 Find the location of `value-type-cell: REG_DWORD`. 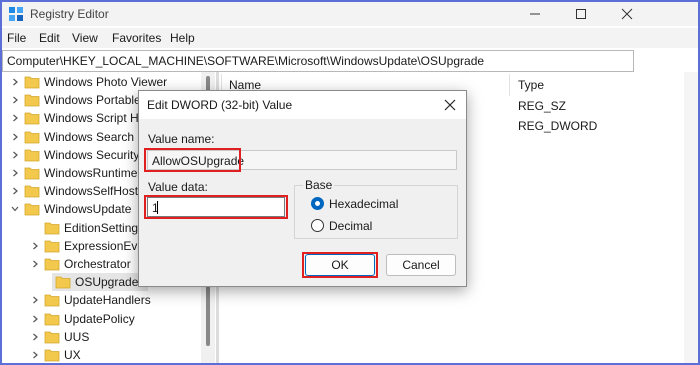

value-type-cell: REG_DWORD is located at coordinates (558, 126).